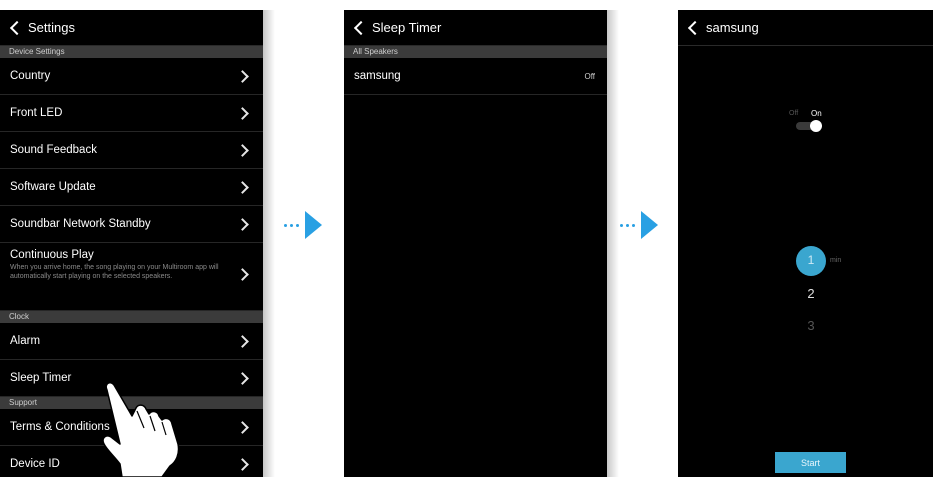 The image size is (933, 482). I want to click on settings-item-sound-feedback: Sound Feedback, so click(131, 150).